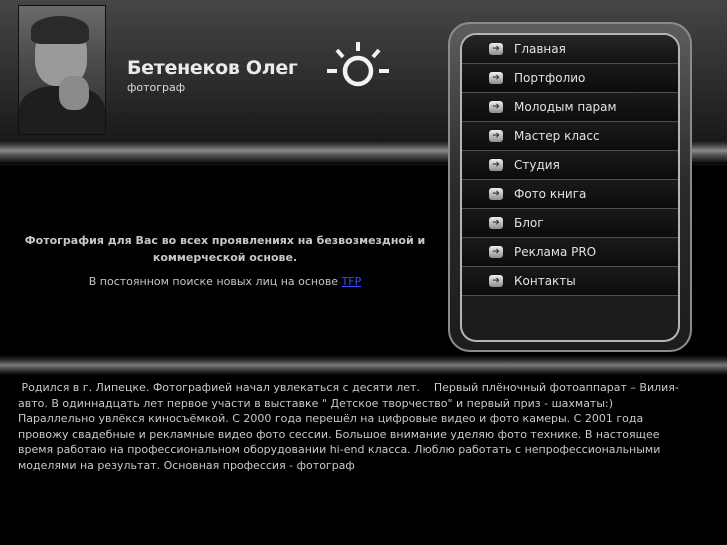 Image resolution: width=727 pixels, height=545 pixels. I want to click on nav-label: Контакты, so click(545, 281).